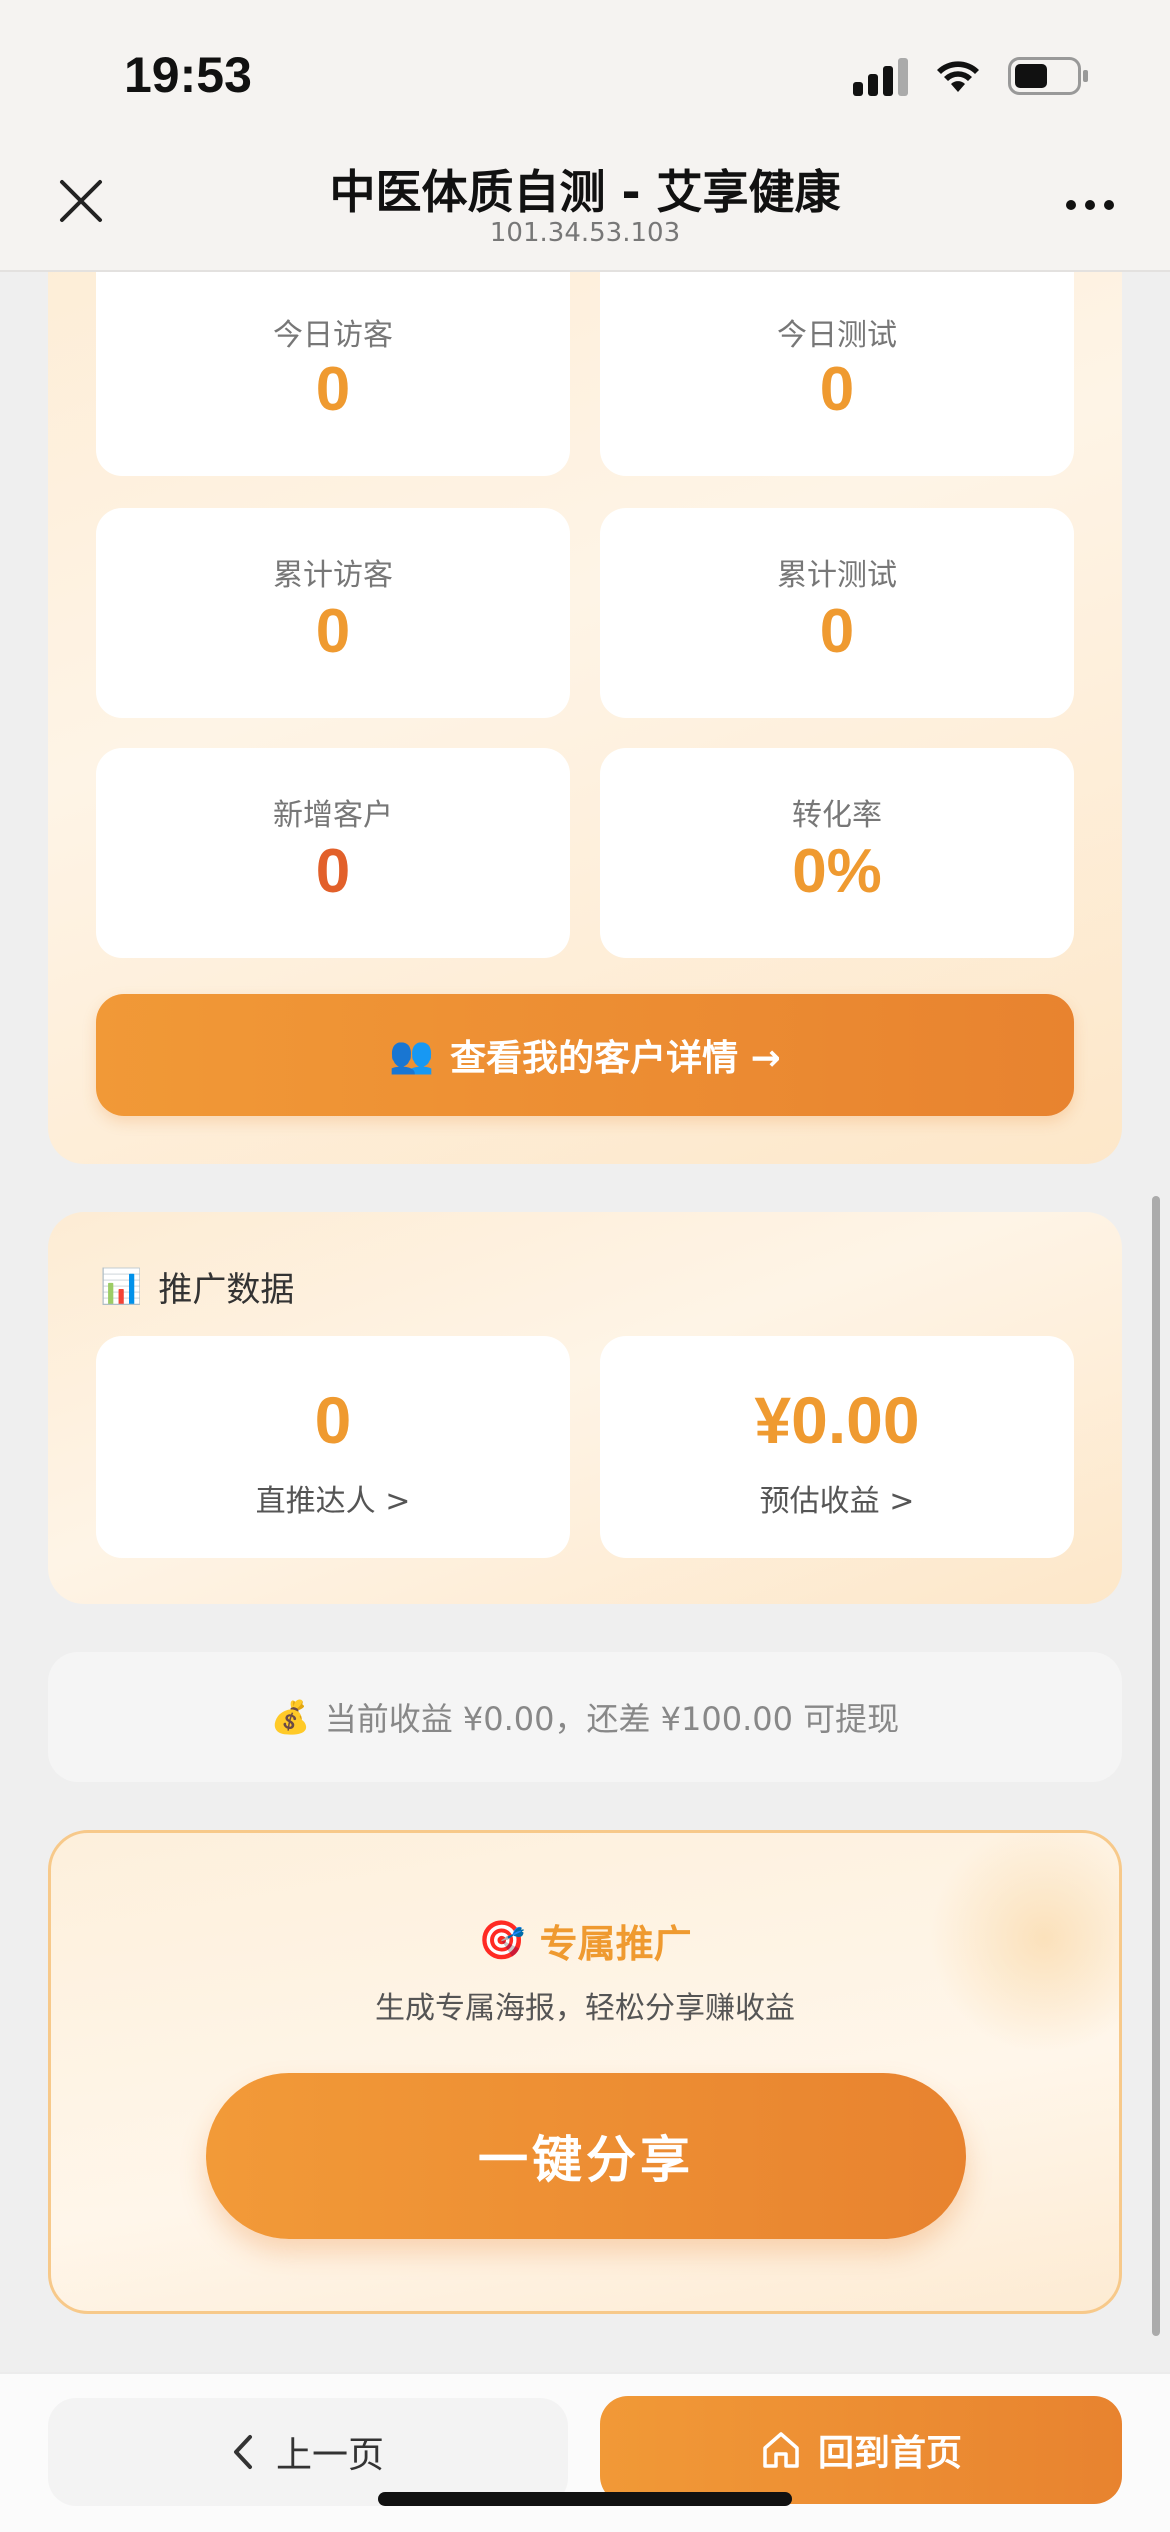 The image size is (1170, 2532). I want to click on wifi-icon, so click(958, 76).